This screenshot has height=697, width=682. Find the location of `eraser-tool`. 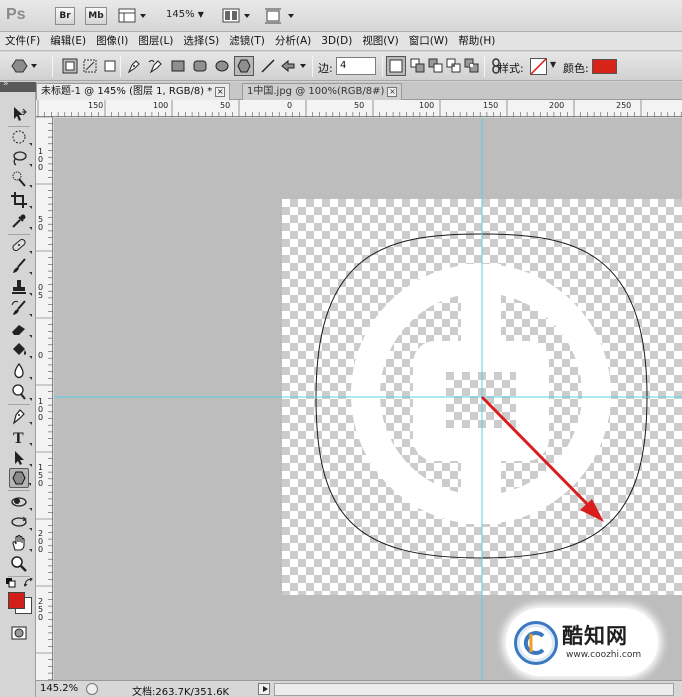

eraser-tool is located at coordinates (20, 329).